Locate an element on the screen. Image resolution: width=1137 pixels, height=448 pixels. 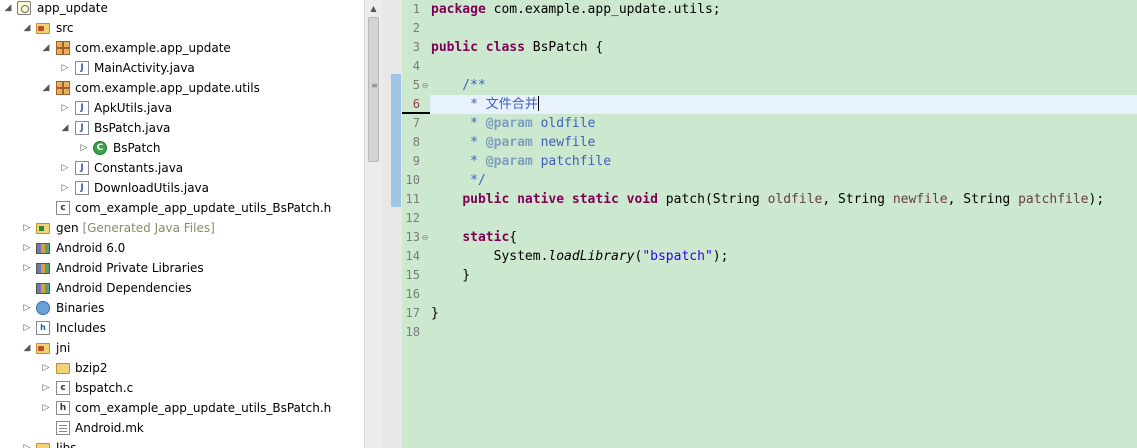
tree-item-android-private-libraries: ▷ Android Private Libraries is located at coordinates (182, 268).